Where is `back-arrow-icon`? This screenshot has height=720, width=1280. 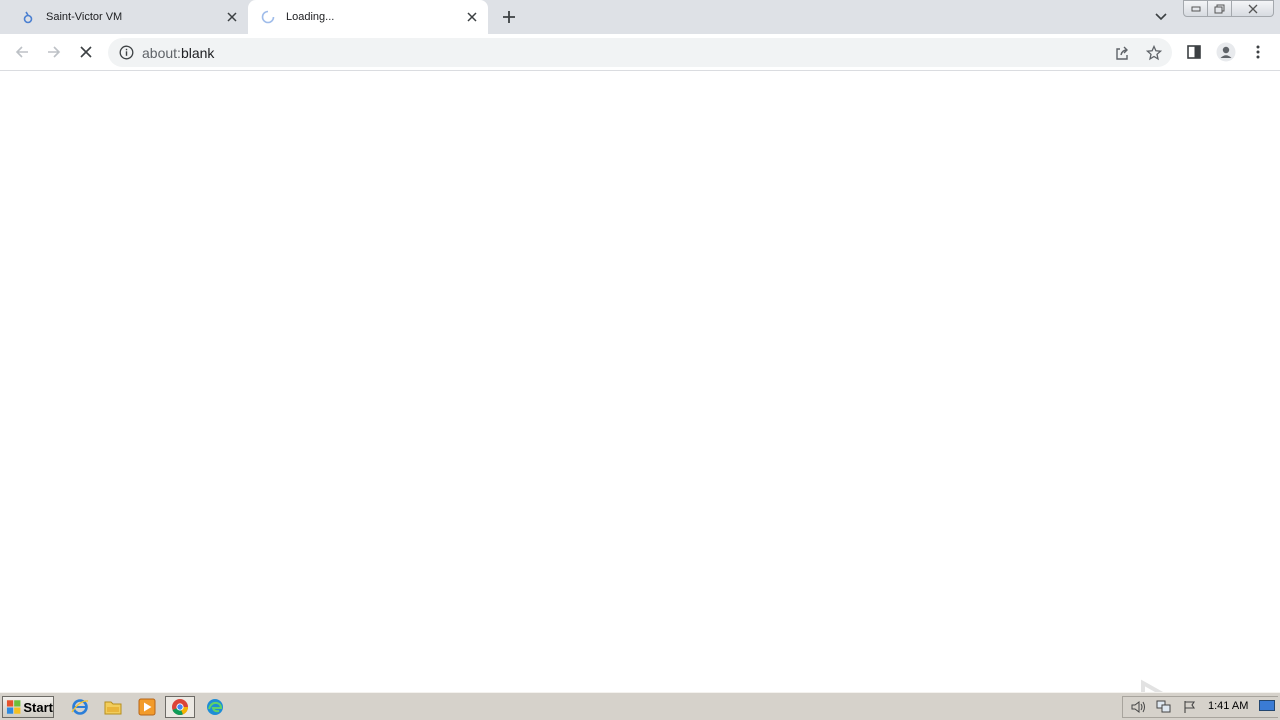
back-arrow-icon is located at coordinates (21, 52).